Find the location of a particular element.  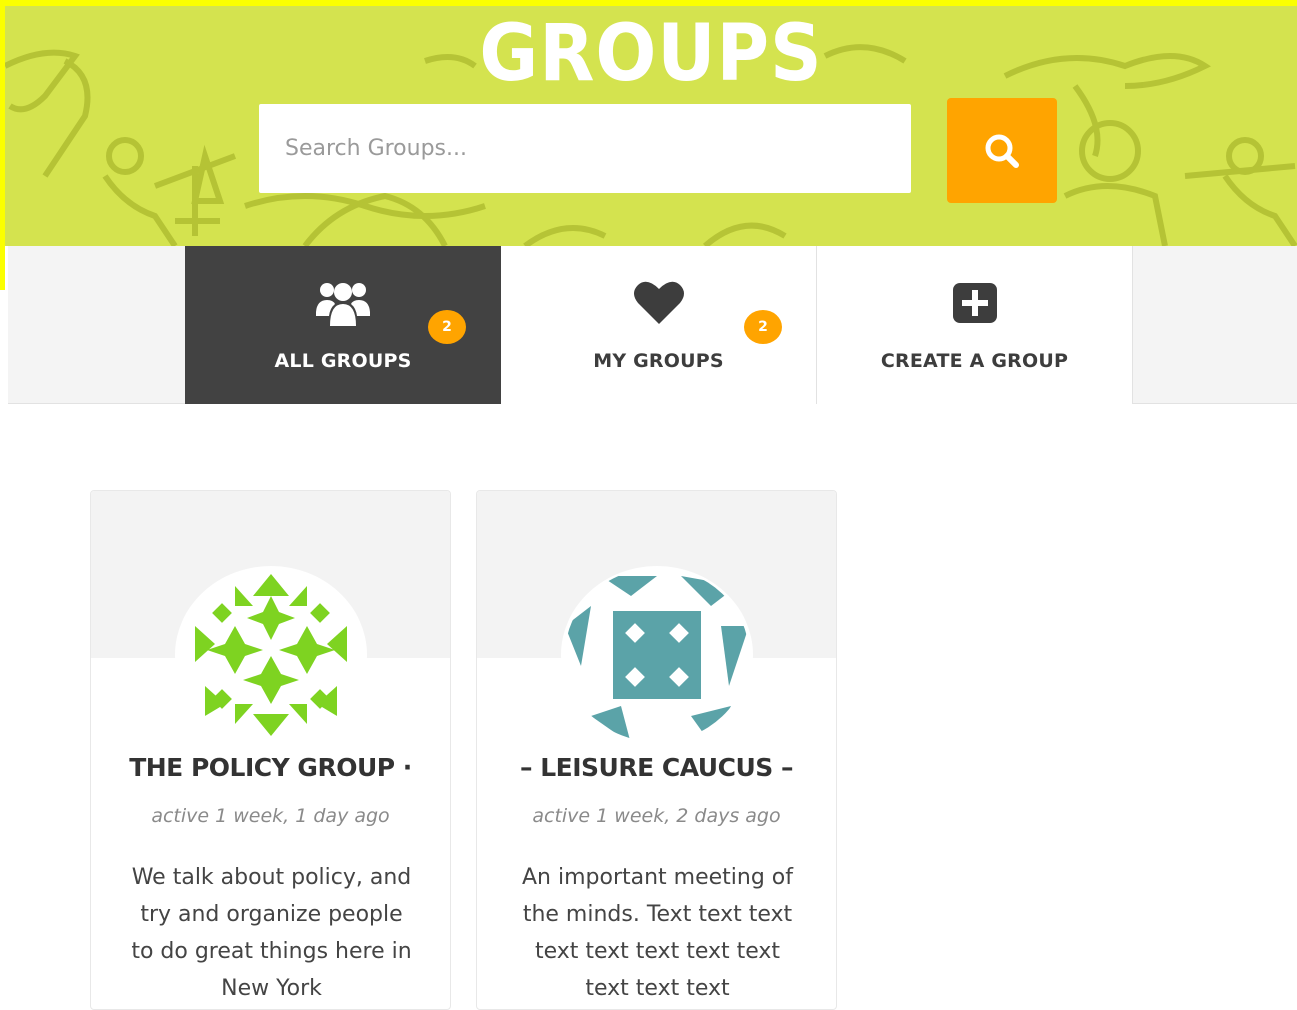

search-icon is located at coordinates (1002, 151).